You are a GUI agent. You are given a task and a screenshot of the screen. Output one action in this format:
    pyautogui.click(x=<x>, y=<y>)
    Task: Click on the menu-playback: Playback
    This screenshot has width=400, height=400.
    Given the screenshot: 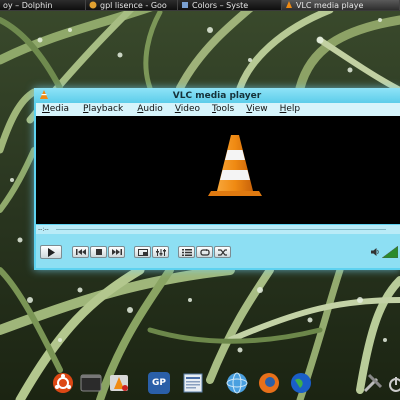 What is the action you would take?
    pyautogui.click(x=102, y=109)
    